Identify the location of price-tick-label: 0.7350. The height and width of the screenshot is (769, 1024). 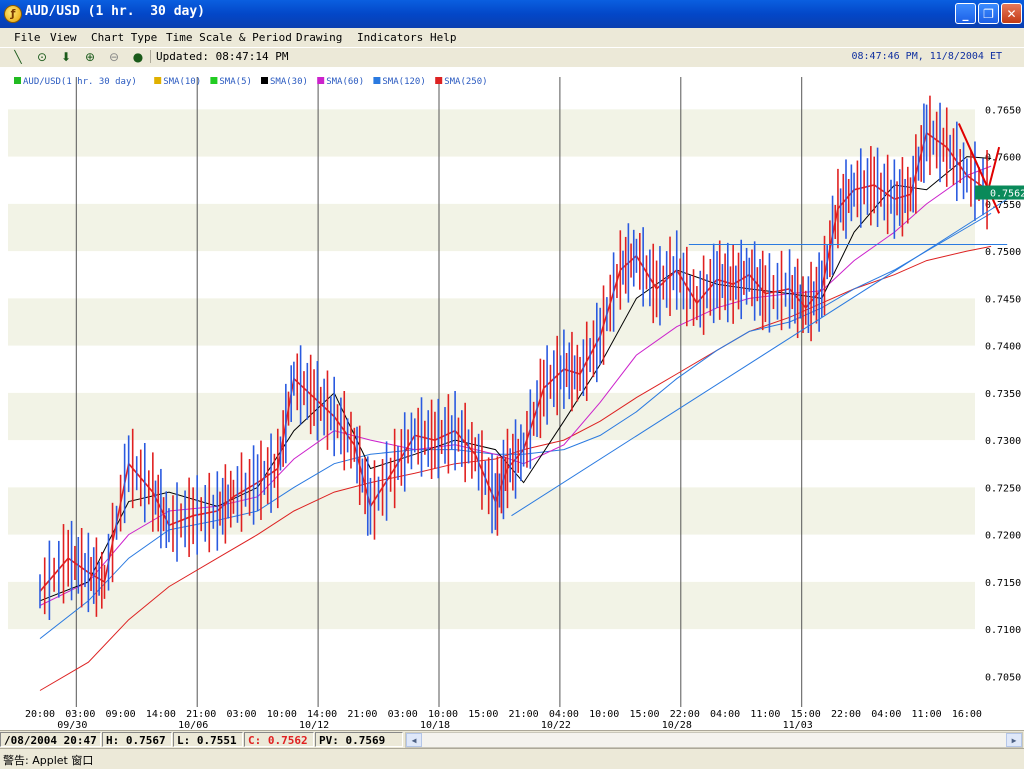
(1003, 394).